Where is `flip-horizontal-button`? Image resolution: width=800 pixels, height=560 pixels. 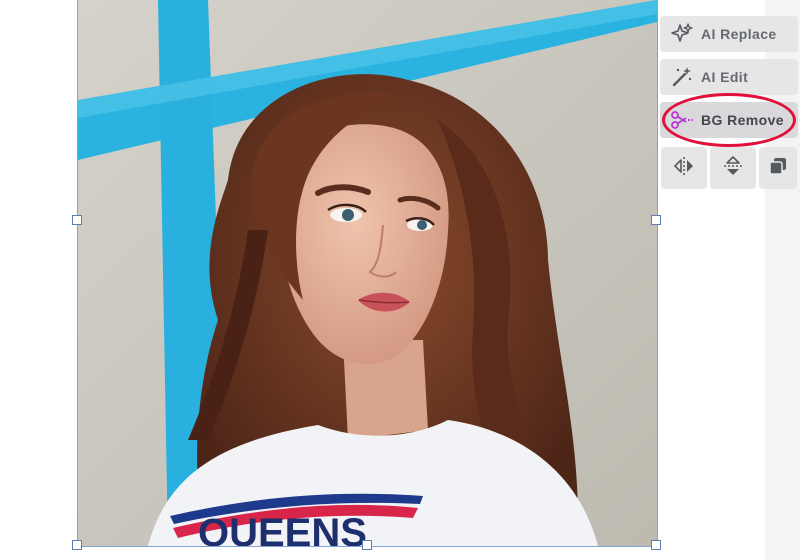 flip-horizontal-button is located at coordinates (684, 168).